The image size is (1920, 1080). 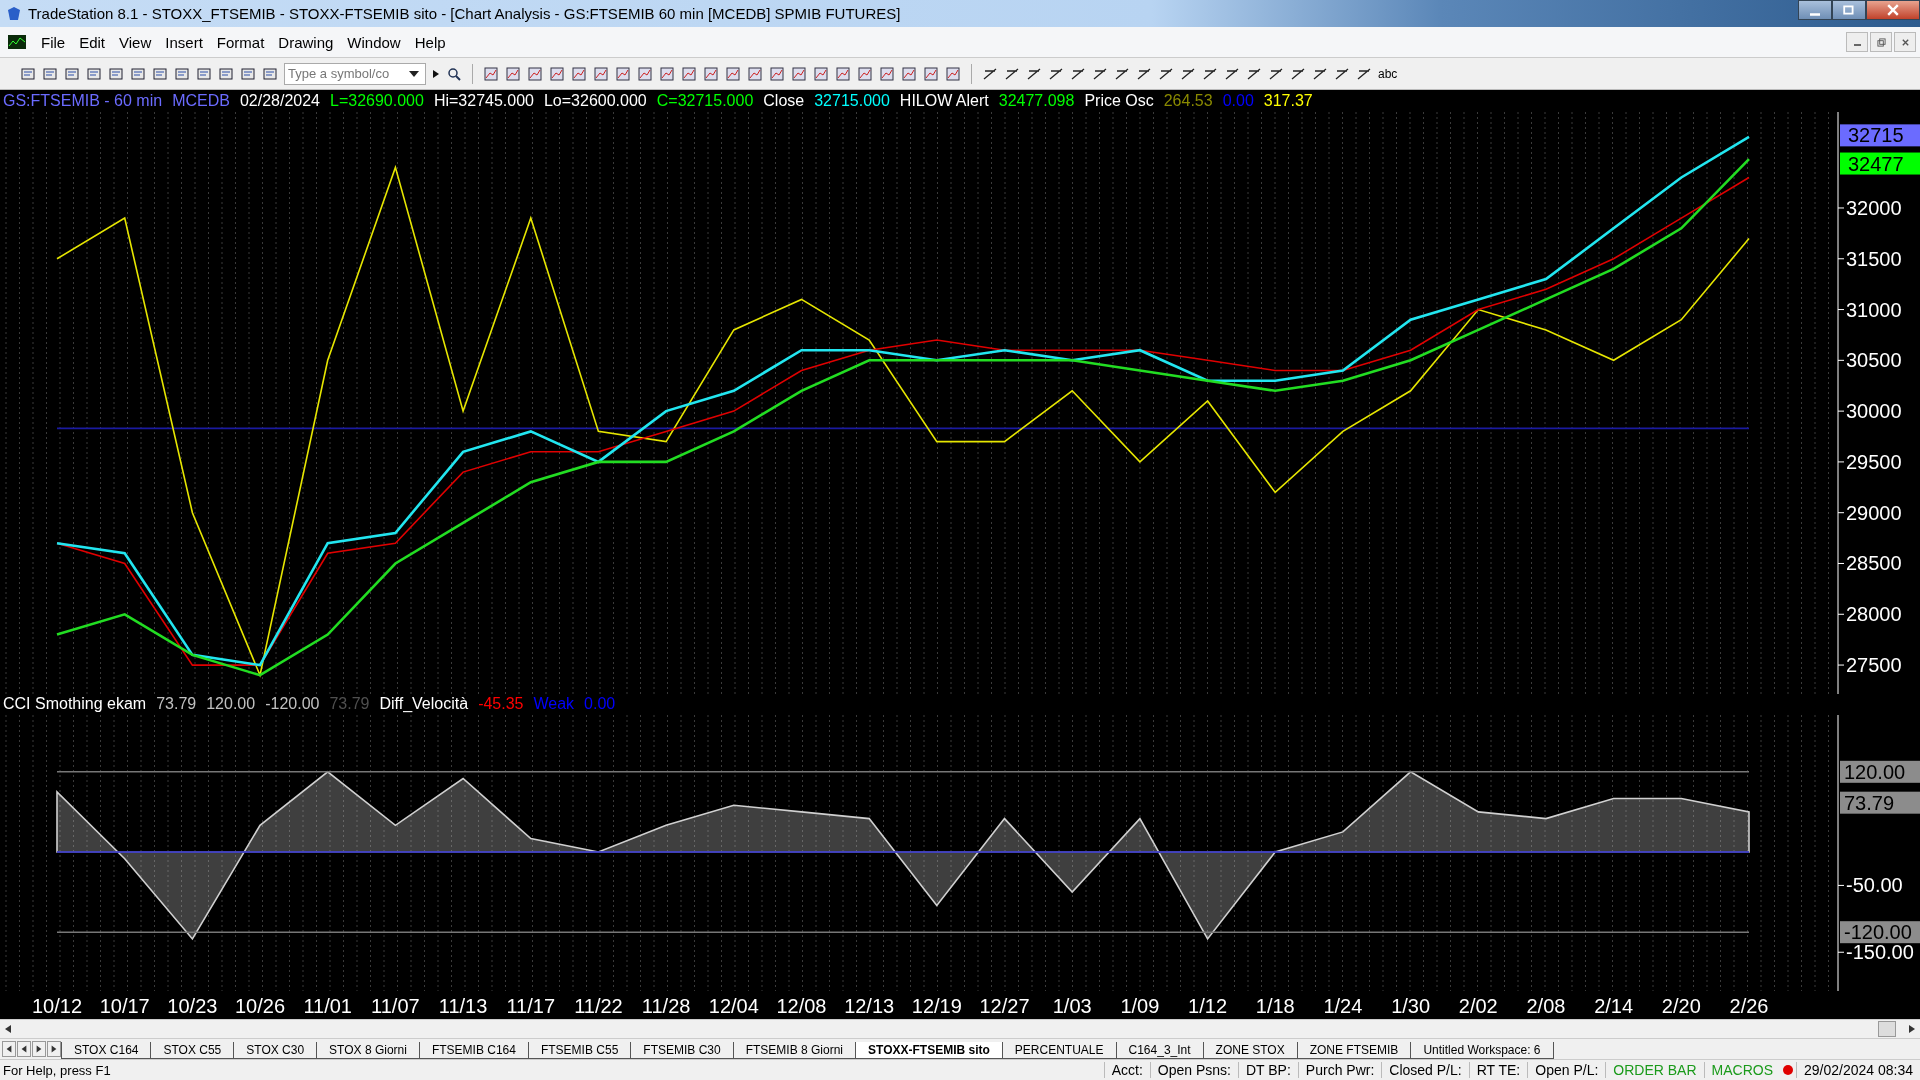 I want to click on workspace-tab: FTSEMIB 8 Giorni, so click(x=794, y=1050).